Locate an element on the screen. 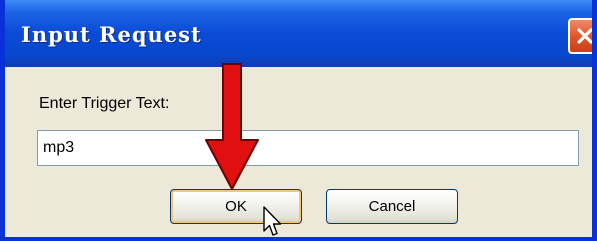 The height and width of the screenshot is (241, 597). close-button is located at coordinates (580, 36).